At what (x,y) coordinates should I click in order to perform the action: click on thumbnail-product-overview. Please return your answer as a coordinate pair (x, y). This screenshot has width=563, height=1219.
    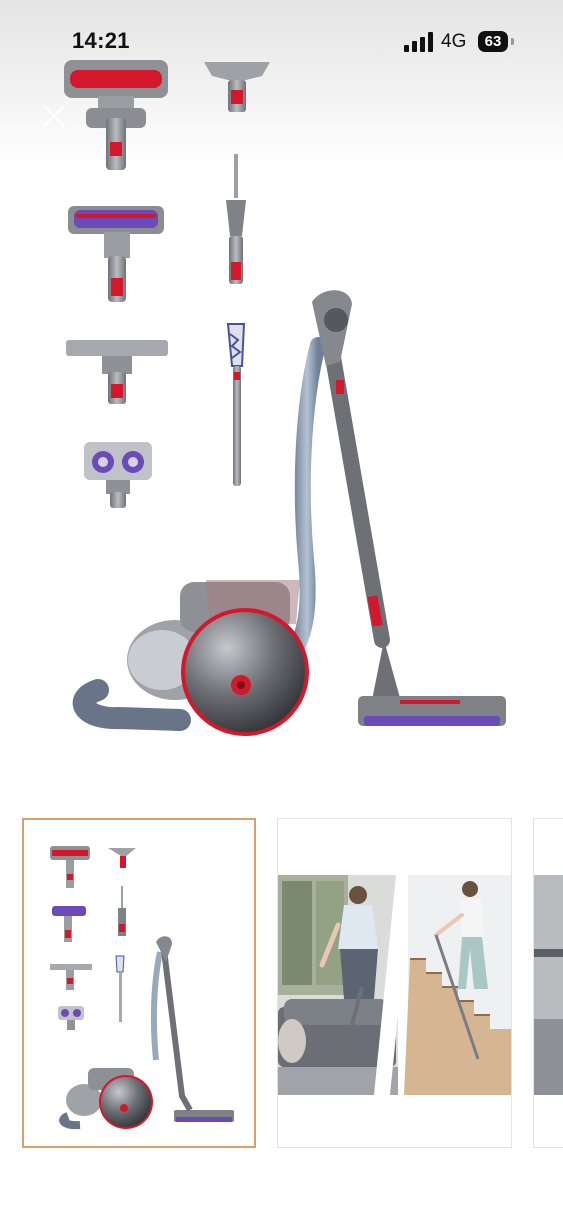
    Looking at the image, I should click on (139, 983).